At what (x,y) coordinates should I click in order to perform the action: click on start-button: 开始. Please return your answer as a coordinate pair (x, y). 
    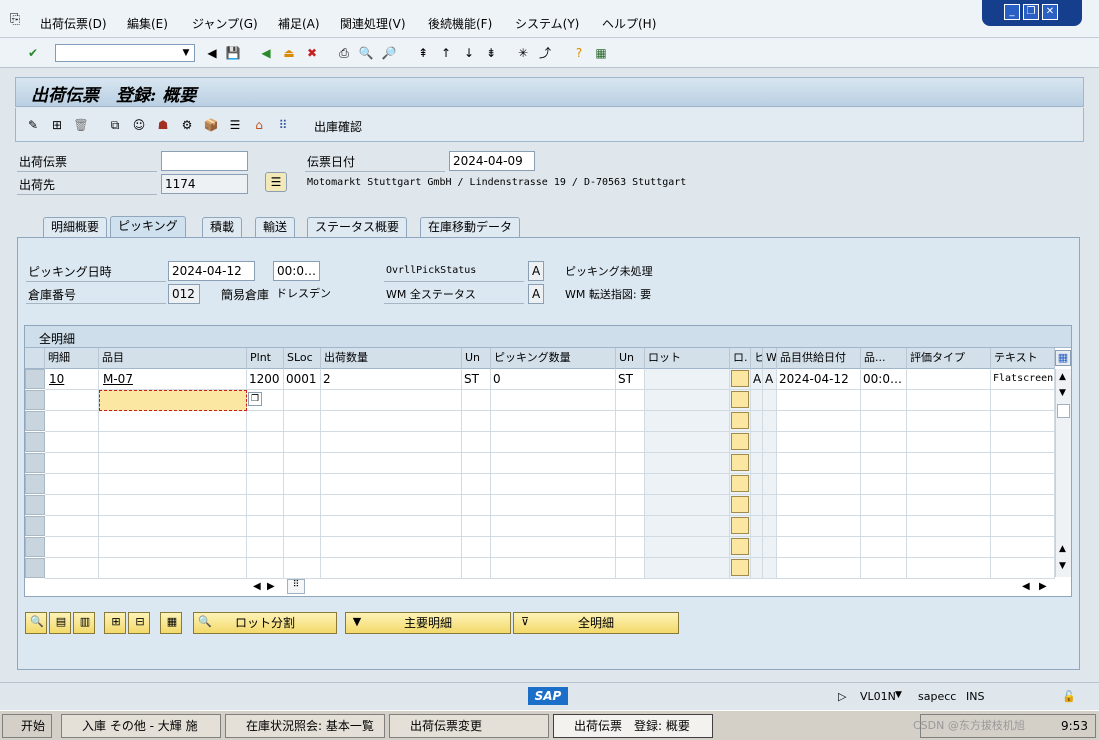
    Looking at the image, I should click on (27, 726).